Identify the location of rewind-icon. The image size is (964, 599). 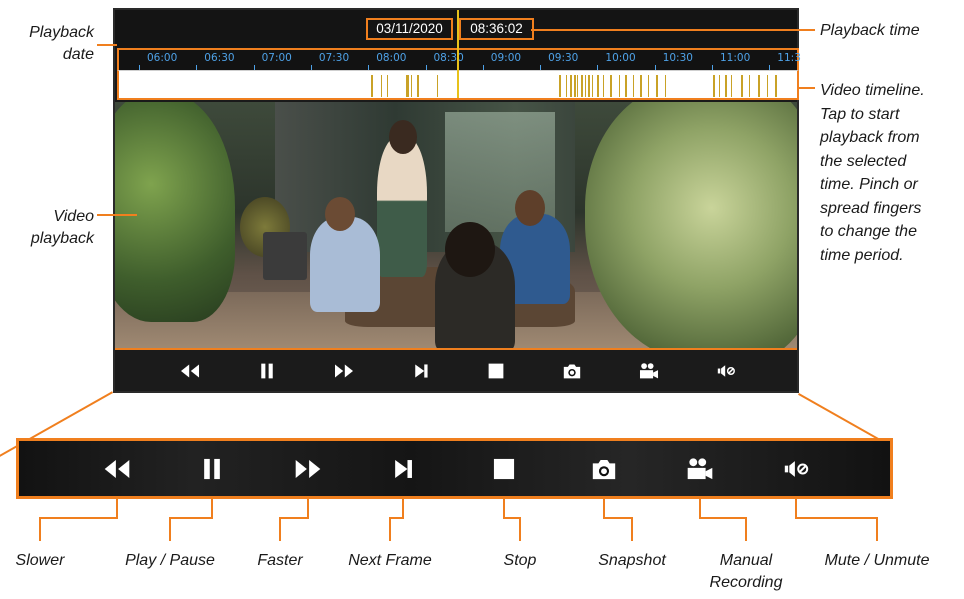
(189, 370).